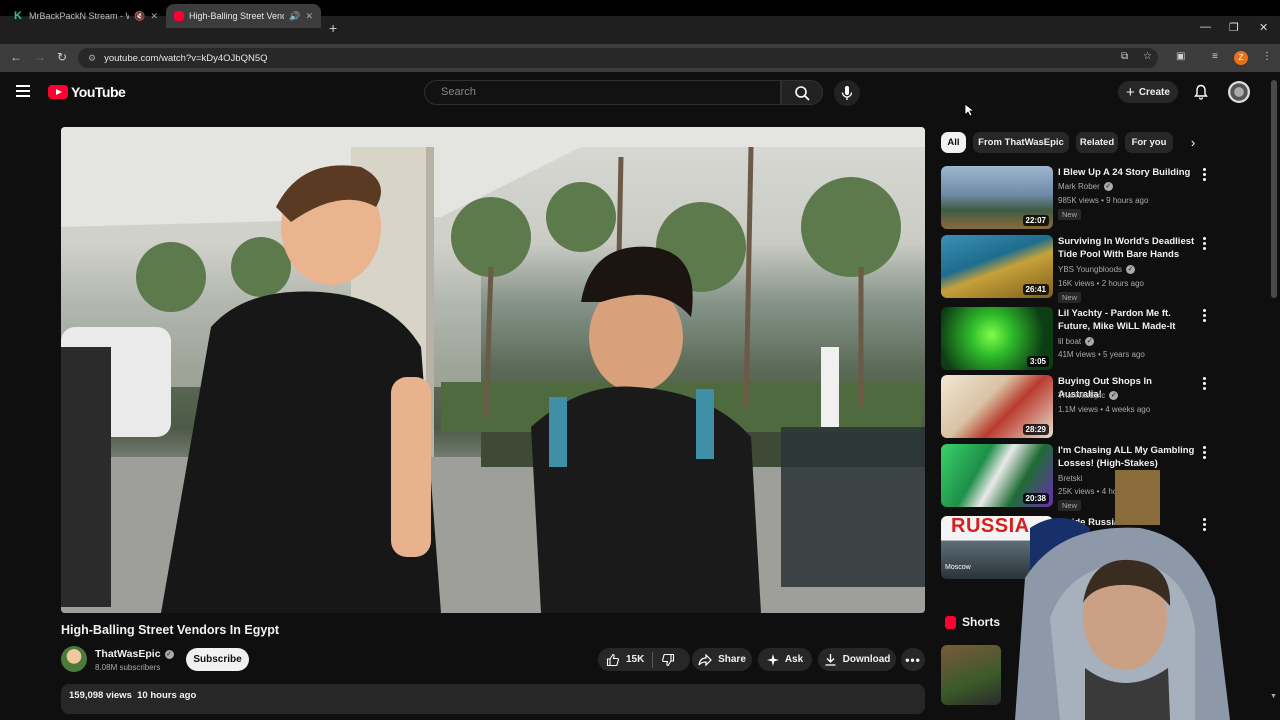 The image size is (1280, 720). What do you see at coordinates (1274, 189) in the screenshot?
I see `page-scrollbar` at bounding box center [1274, 189].